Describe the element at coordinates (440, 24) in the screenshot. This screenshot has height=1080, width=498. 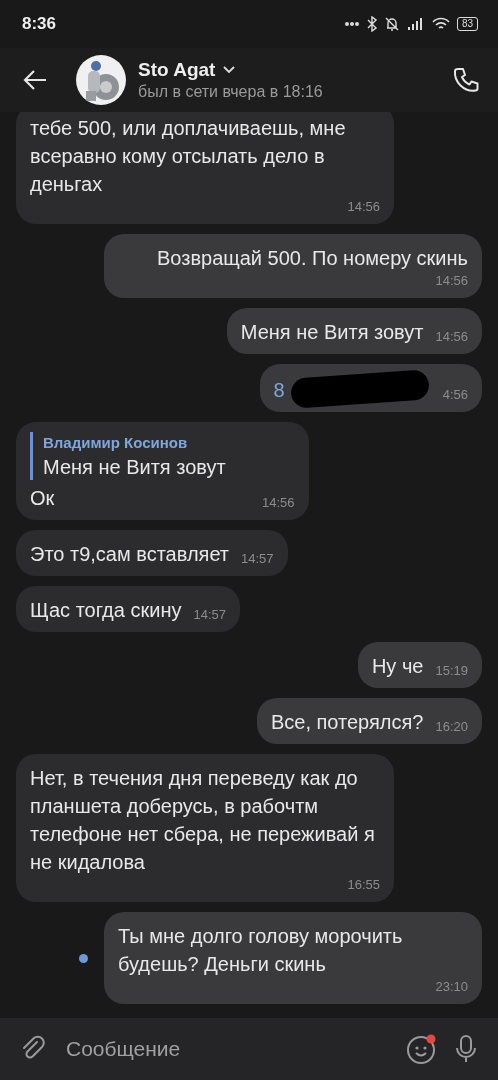
I see `wifi-icon` at that location.